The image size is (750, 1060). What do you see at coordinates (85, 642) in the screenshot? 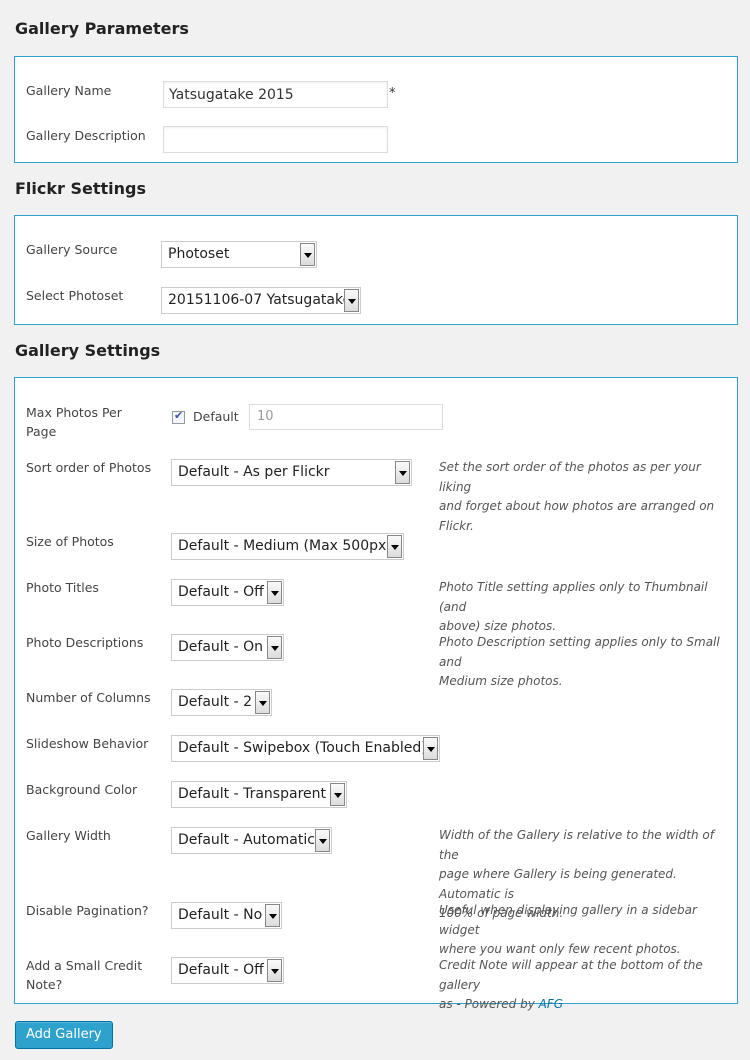
I see `photo-descriptions-label: Photo Descriptions` at bounding box center [85, 642].